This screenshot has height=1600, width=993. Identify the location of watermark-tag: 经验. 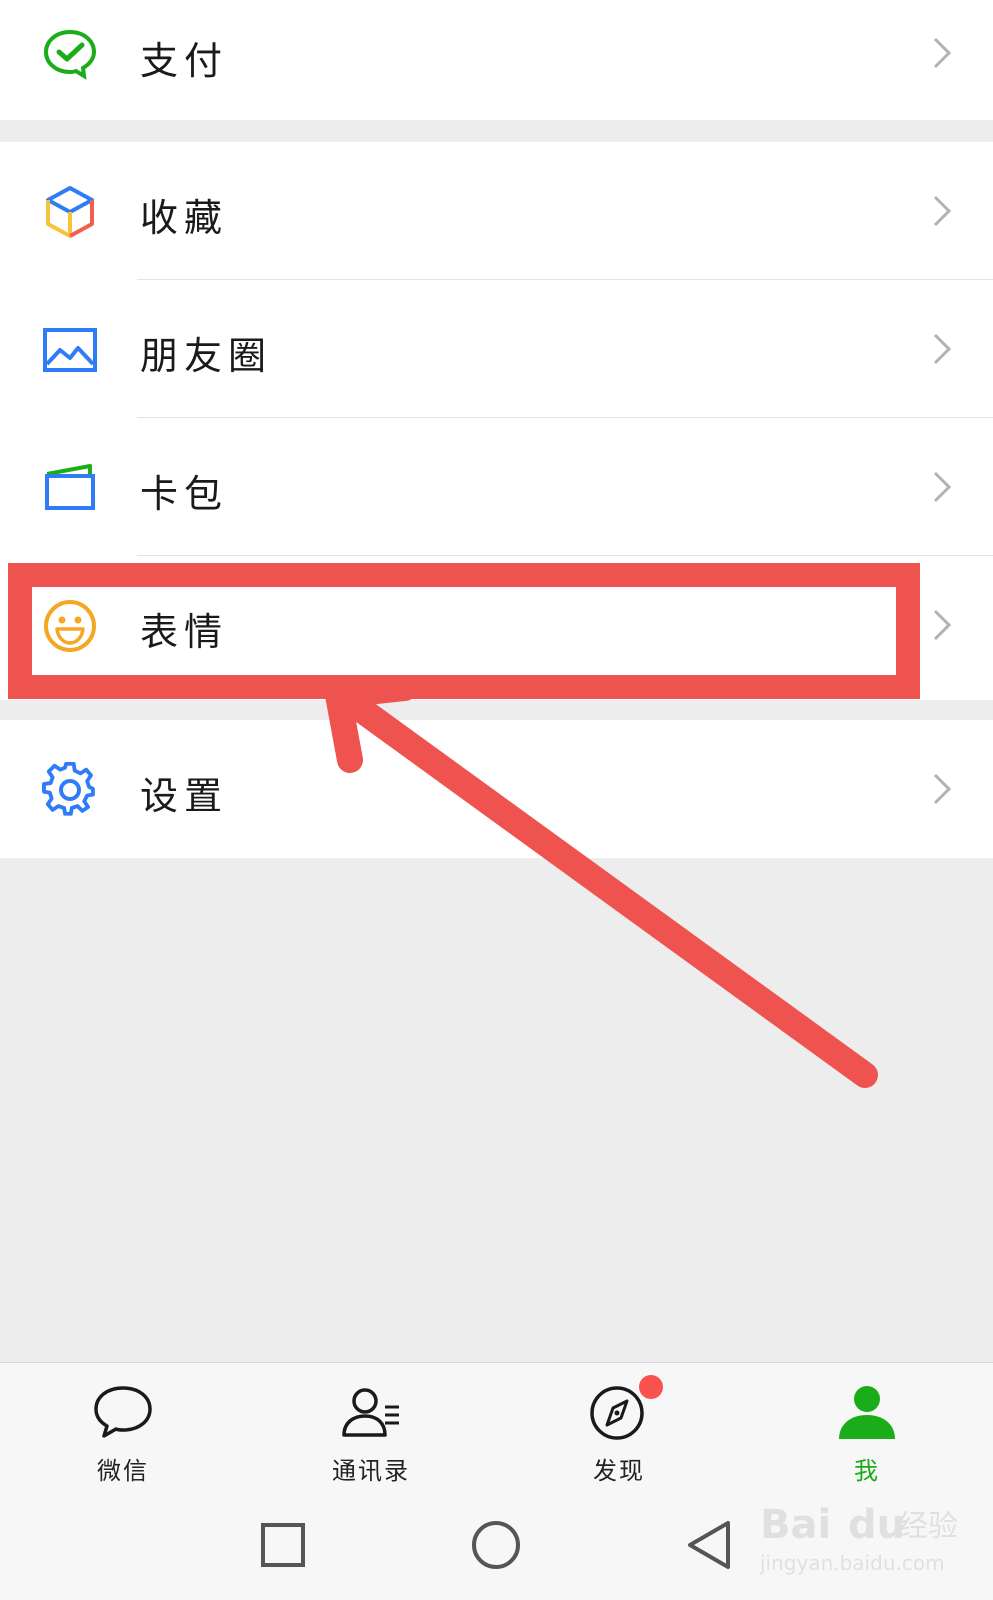
(928, 1526).